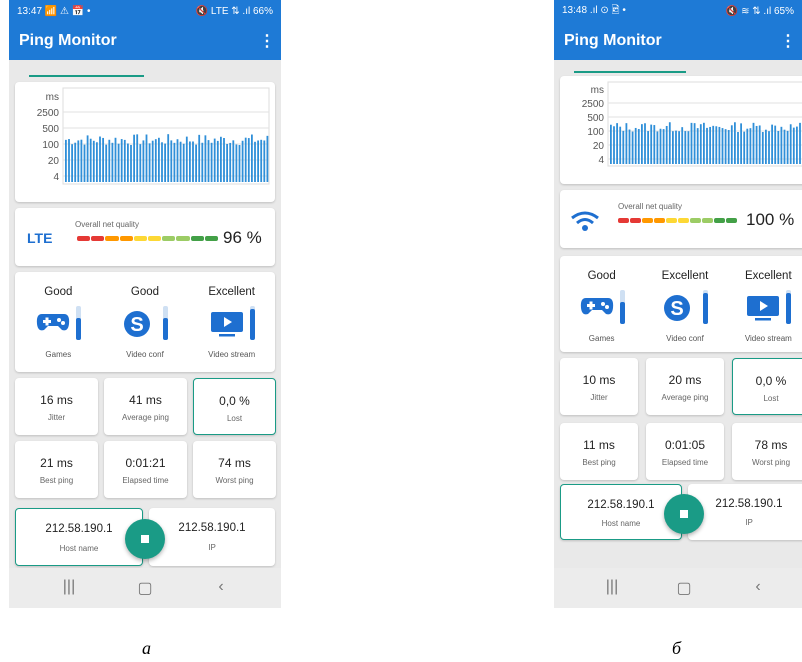 The image size is (802, 662). What do you see at coordinates (107, 224) in the screenshot?
I see `overall-quality-label: Overall net quality` at bounding box center [107, 224].